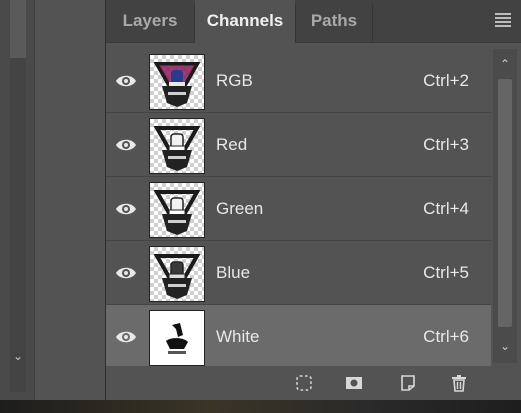  Describe the element at coordinates (446, 144) in the screenshot. I see `channel-shortcut: Ctrl+3` at that location.